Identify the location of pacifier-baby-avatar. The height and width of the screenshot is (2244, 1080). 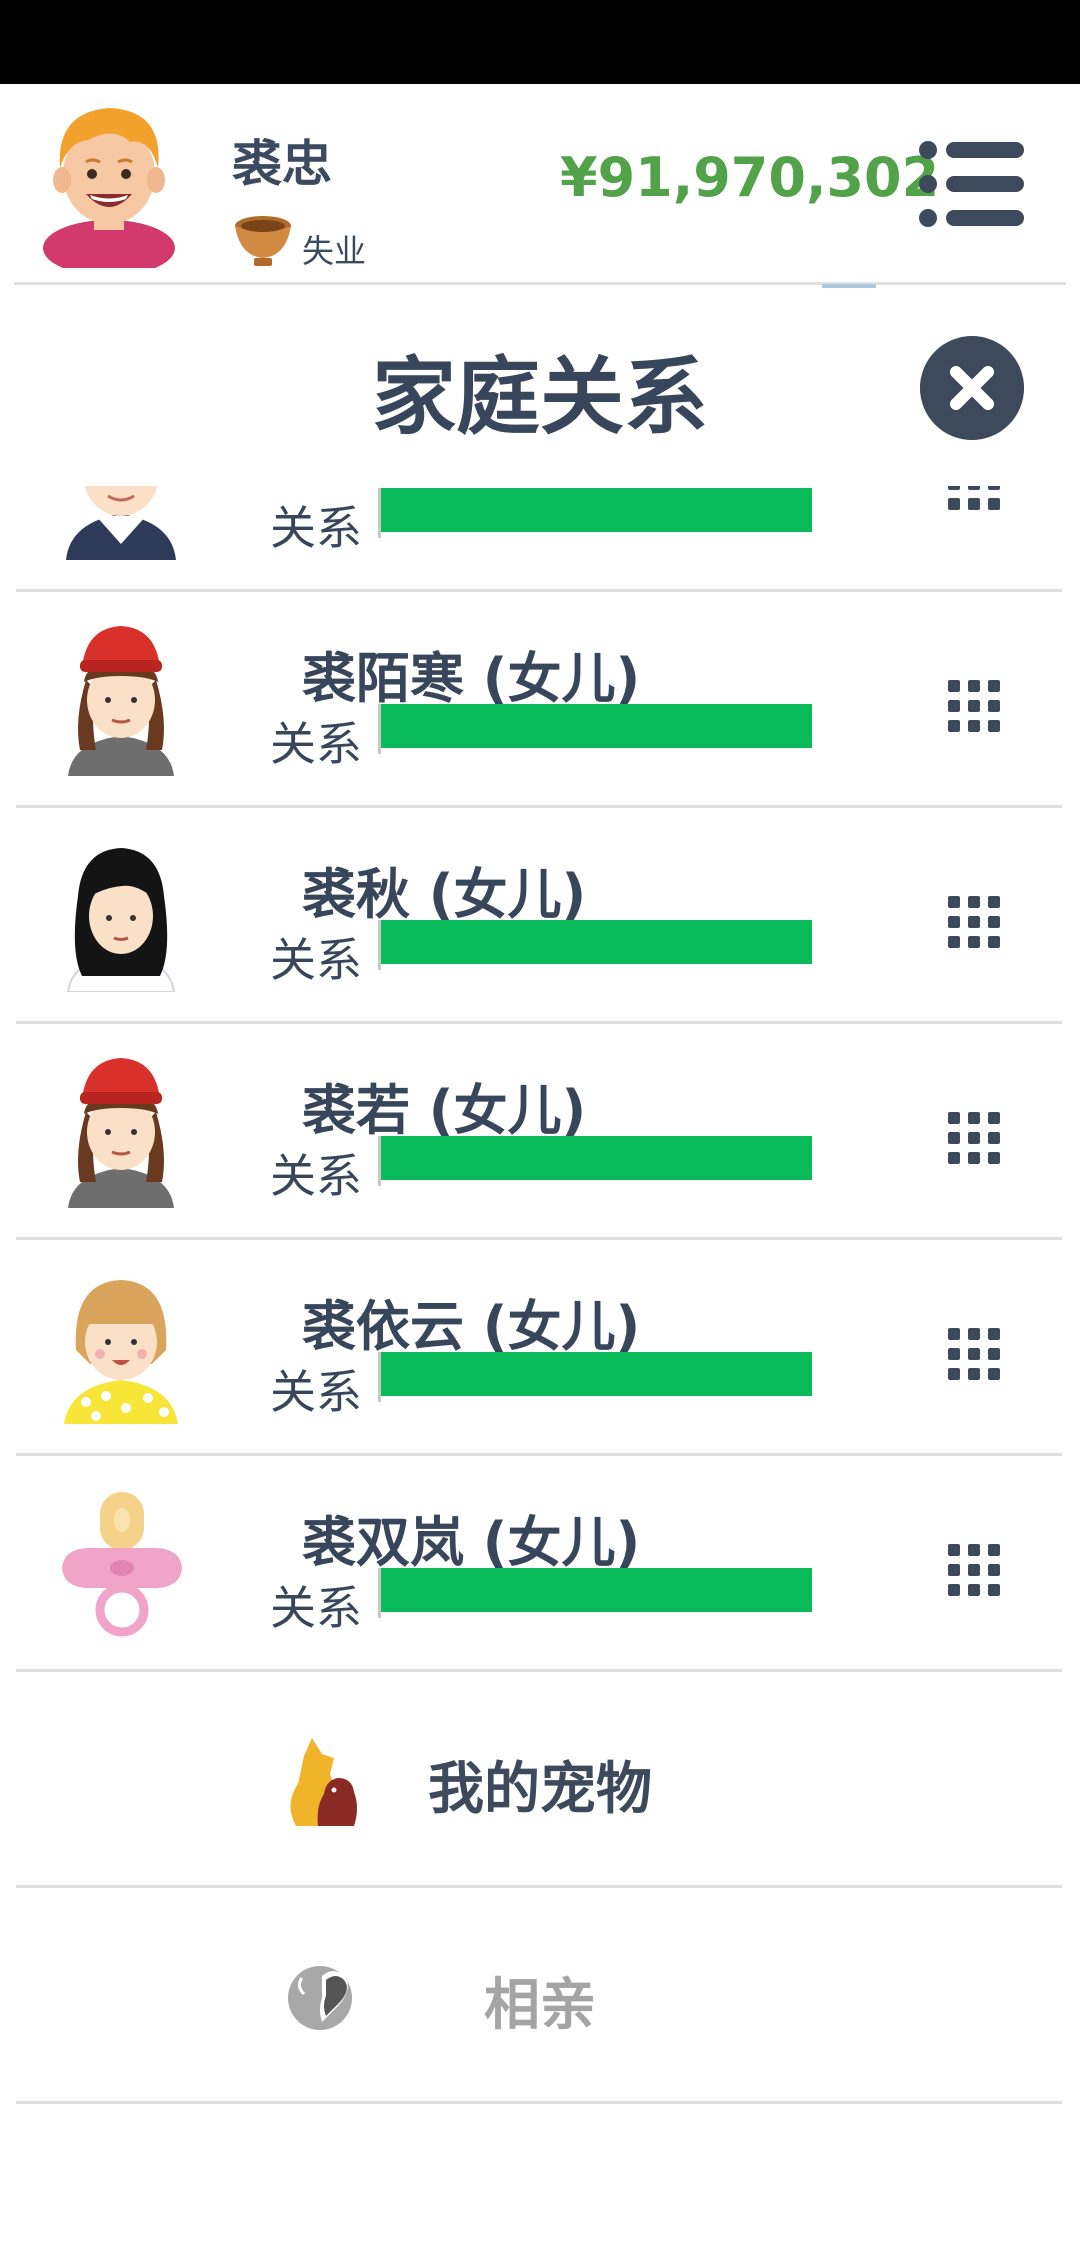
(122, 1564).